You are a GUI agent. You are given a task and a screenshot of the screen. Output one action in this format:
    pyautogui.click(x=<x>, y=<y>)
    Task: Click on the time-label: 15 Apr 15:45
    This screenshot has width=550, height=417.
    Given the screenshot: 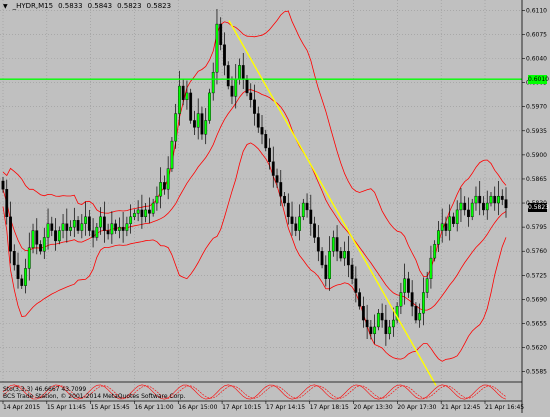 What is the action you would take?
    pyautogui.click(x=110, y=407)
    